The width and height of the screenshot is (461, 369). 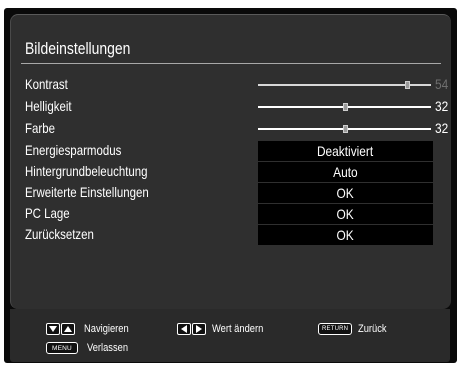 What do you see at coordinates (106, 329) in the screenshot?
I see `hint-label: Navigieren` at bounding box center [106, 329].